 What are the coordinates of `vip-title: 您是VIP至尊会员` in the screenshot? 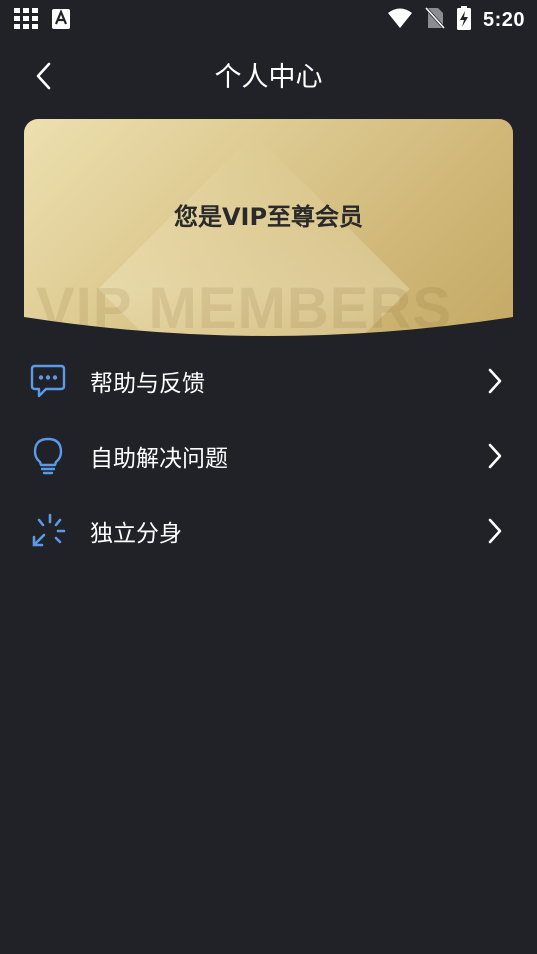 It's located at (268, 217).